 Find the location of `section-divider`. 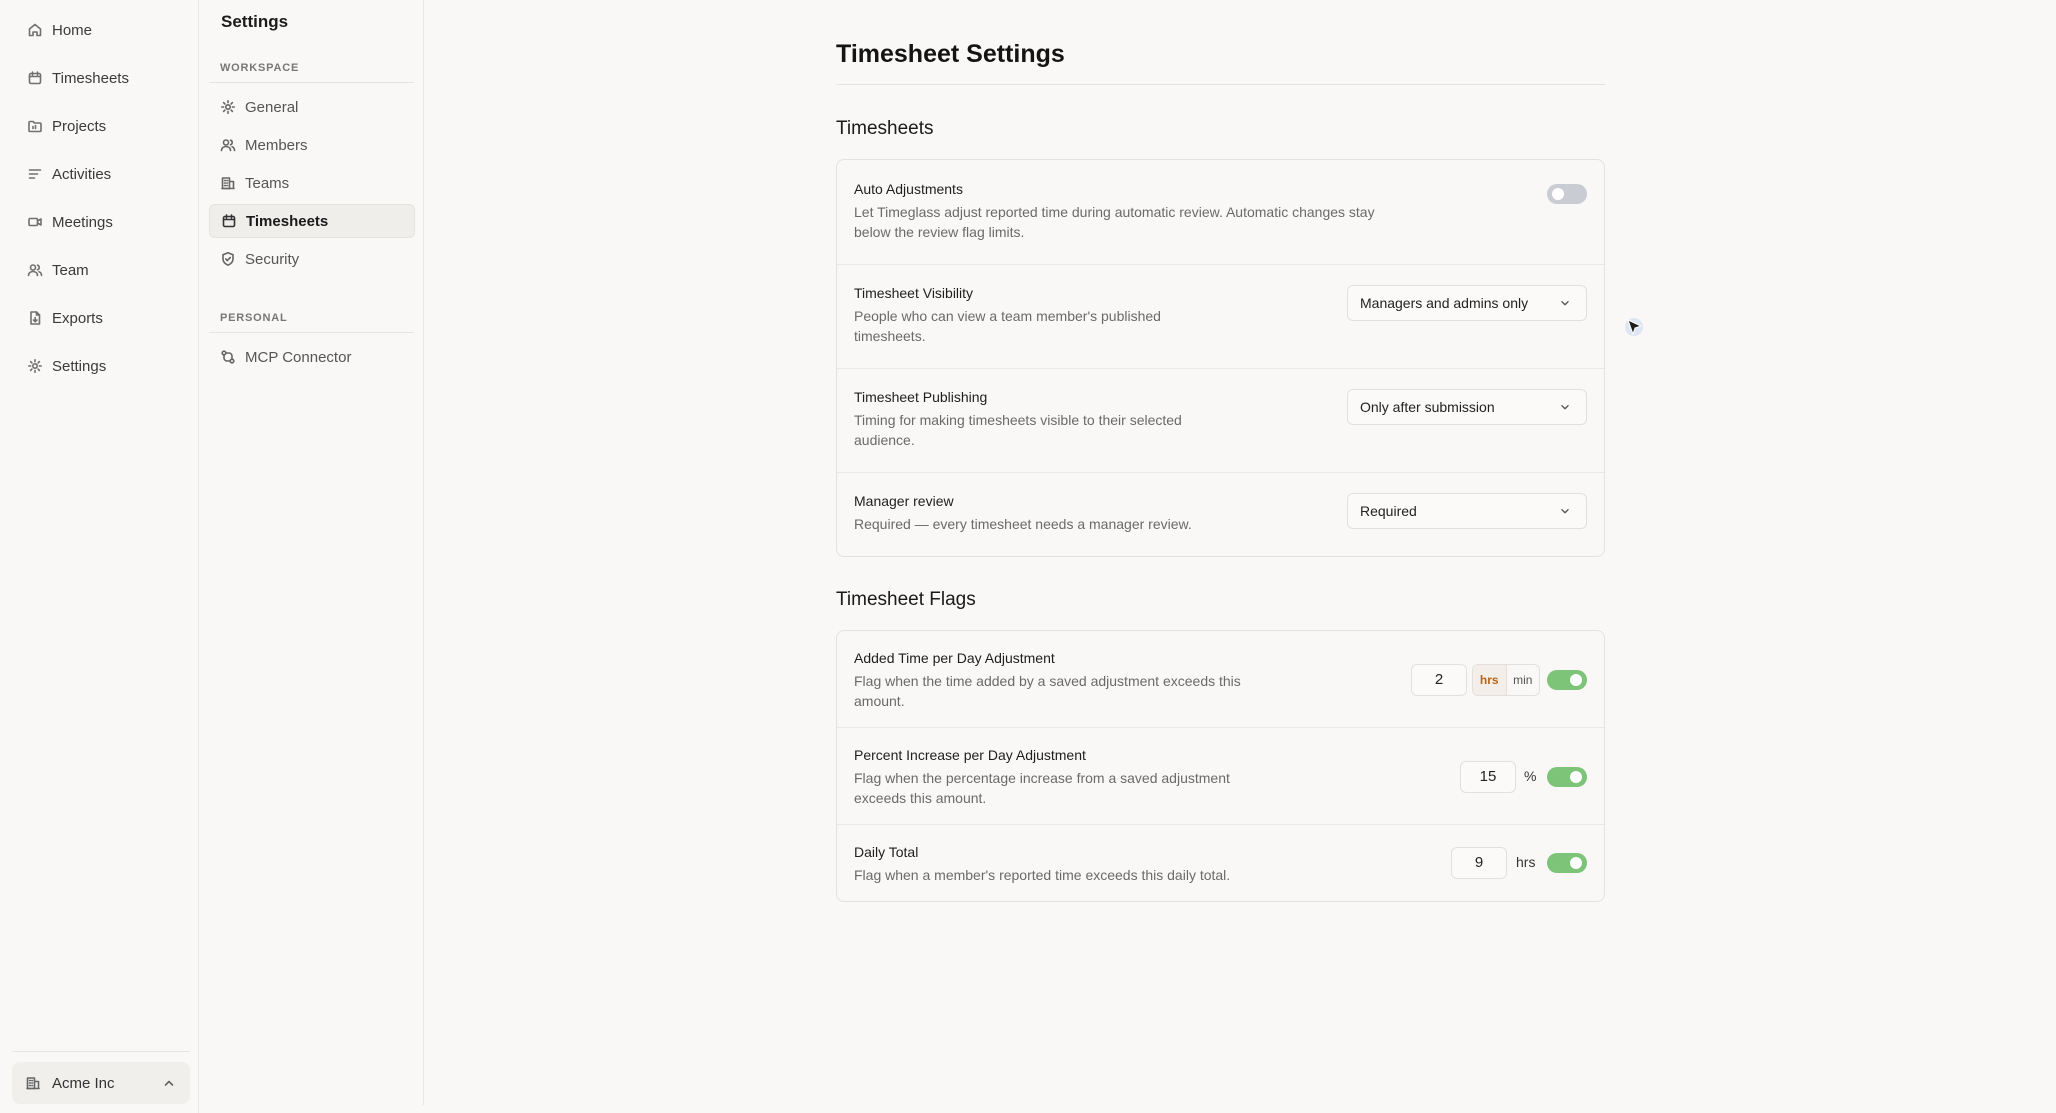

section-divider is located at coordinates (311, 332).